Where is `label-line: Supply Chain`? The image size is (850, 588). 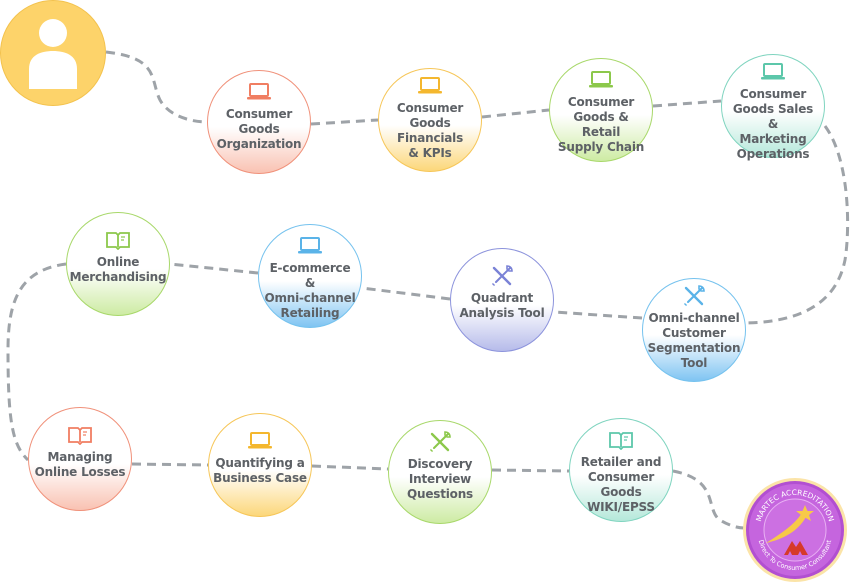
label-line: Supply Chain is located at coordinates (601, 147).